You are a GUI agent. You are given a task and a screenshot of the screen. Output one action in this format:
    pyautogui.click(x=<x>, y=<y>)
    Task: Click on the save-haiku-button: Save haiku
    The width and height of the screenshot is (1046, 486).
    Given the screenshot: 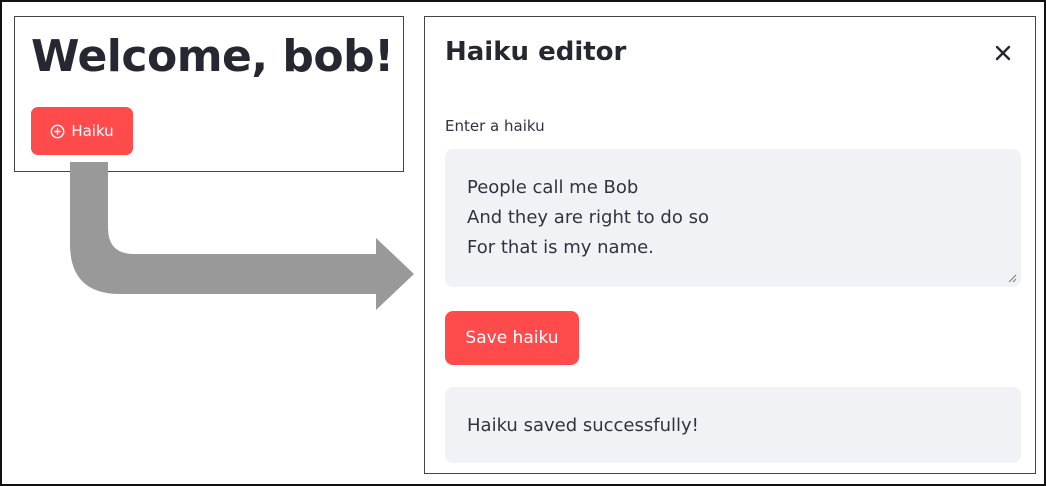 What is the action you would take?
    pyautogui.click(x=512, y=338)
    